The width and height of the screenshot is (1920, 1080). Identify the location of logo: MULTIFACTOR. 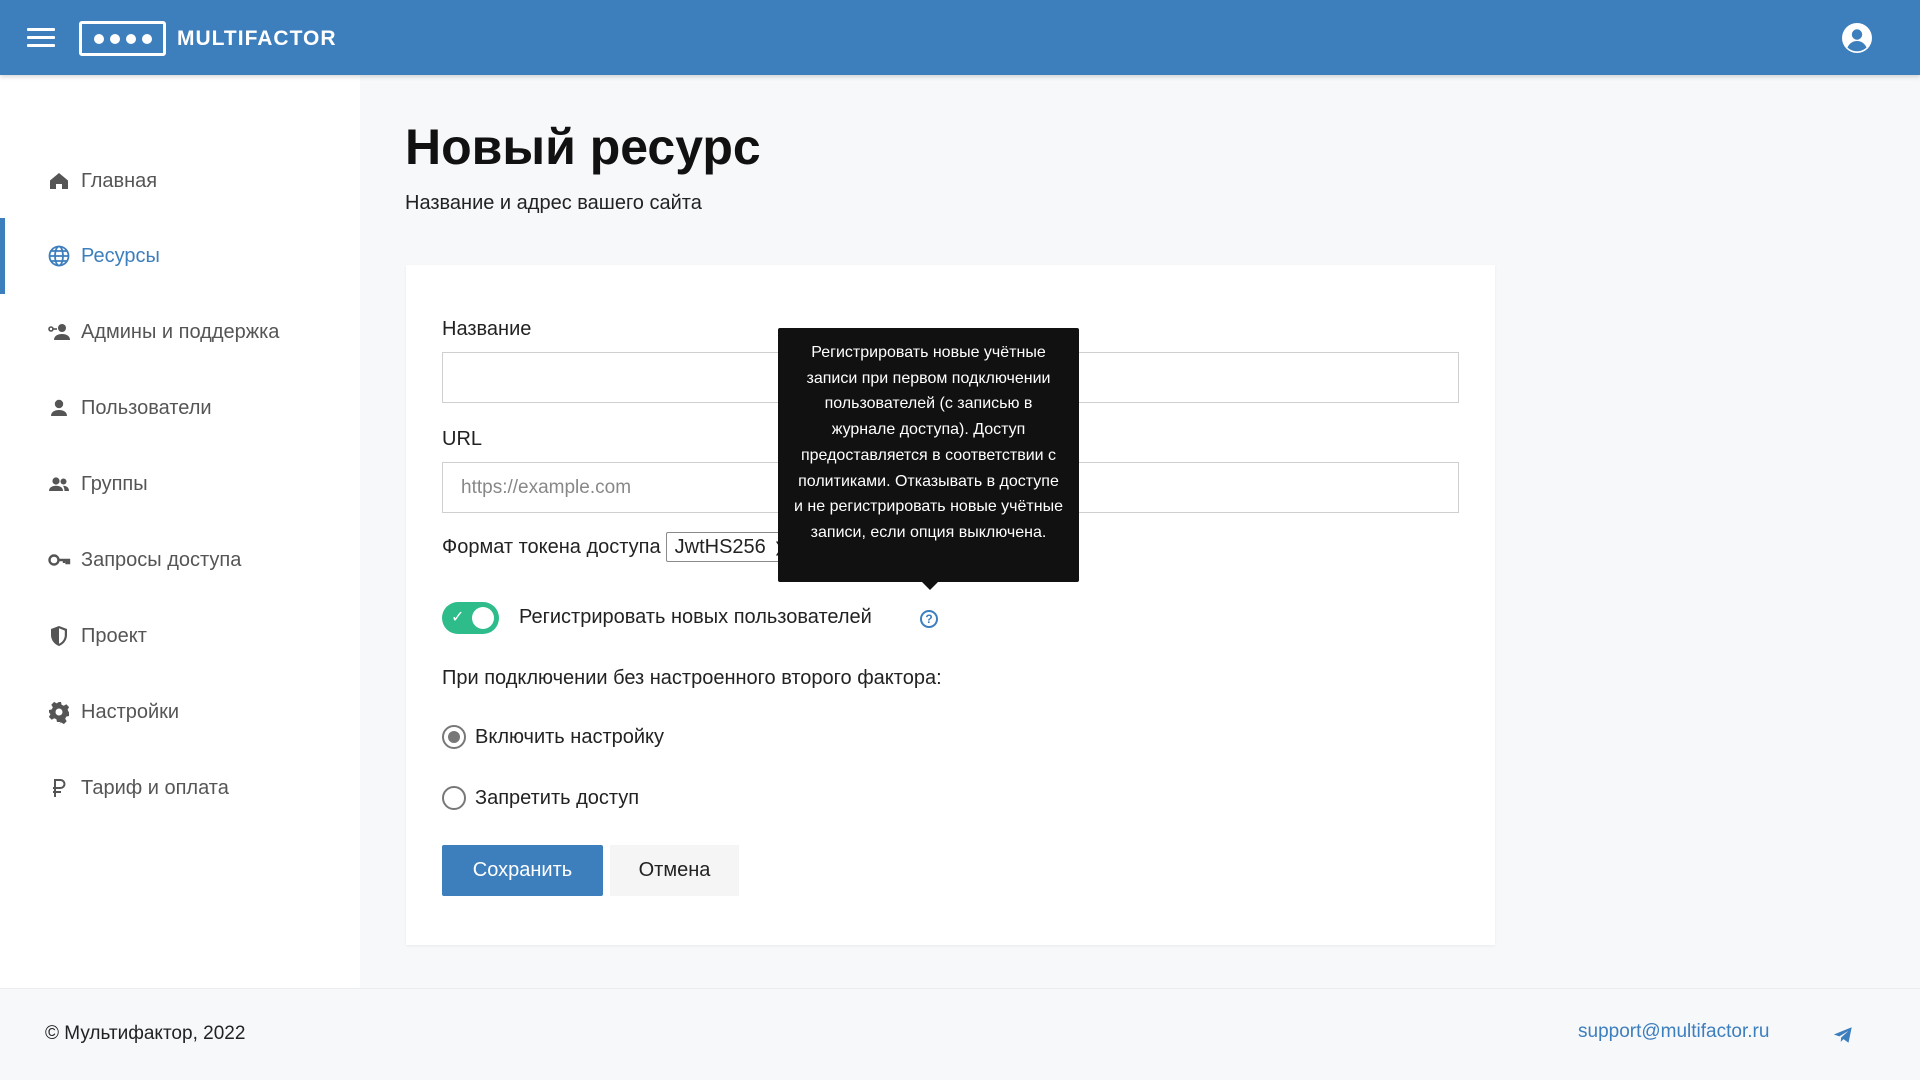
(208, 38).